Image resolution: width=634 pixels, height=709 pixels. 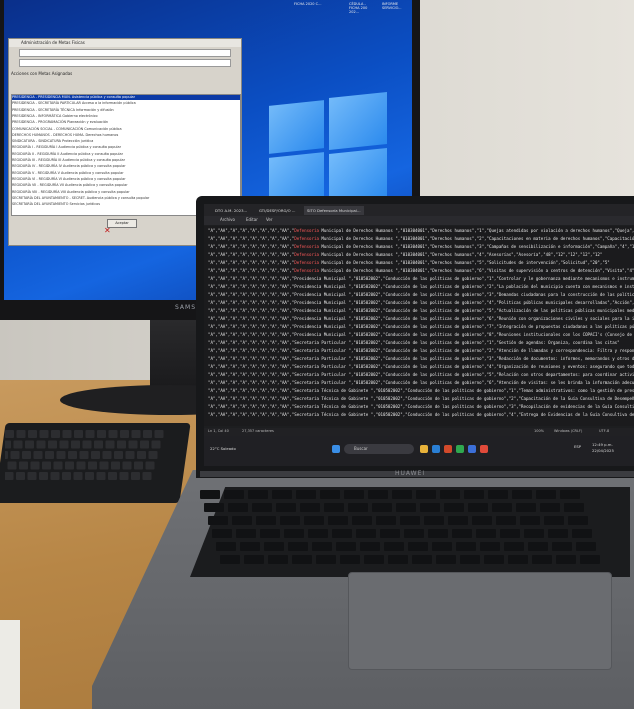 I want to click on folder-icon, so click(x=424, y=449).